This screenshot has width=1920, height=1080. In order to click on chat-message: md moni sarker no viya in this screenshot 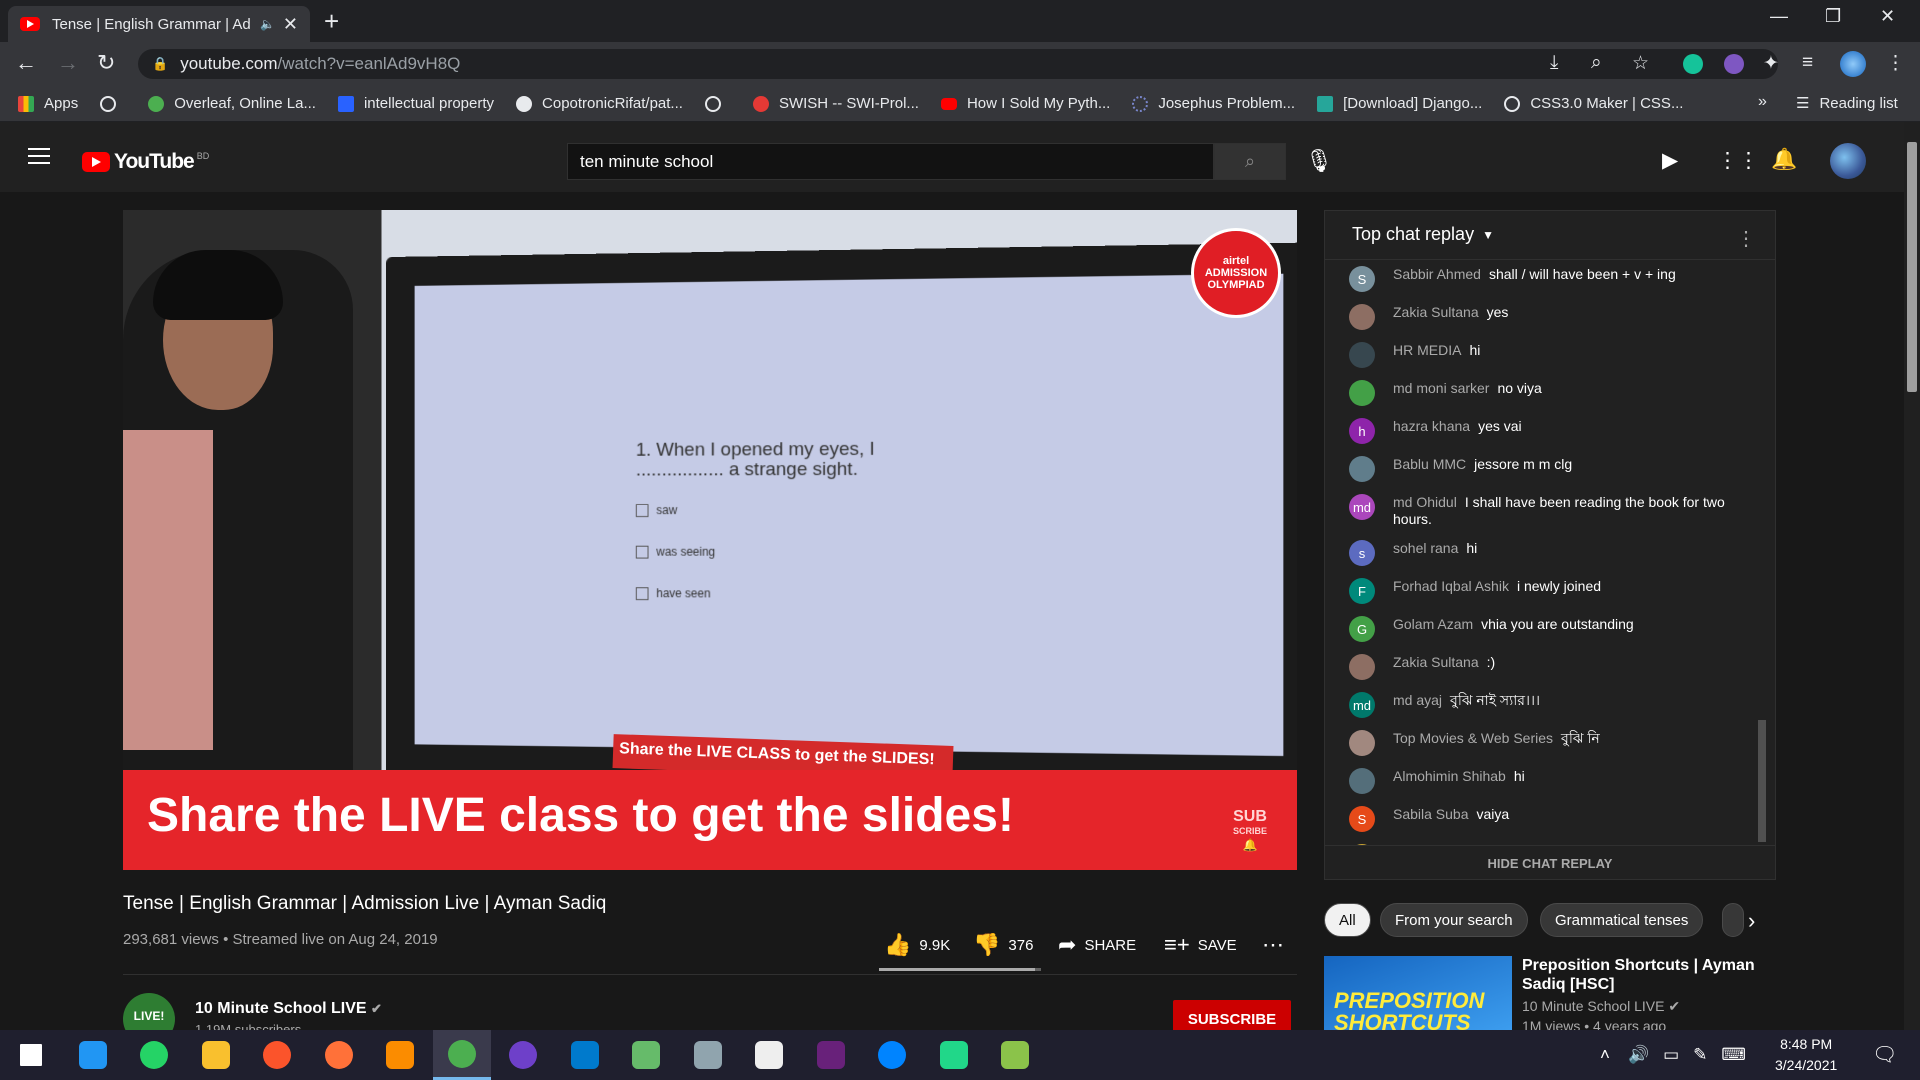, I will do `click(1540, 393)`.